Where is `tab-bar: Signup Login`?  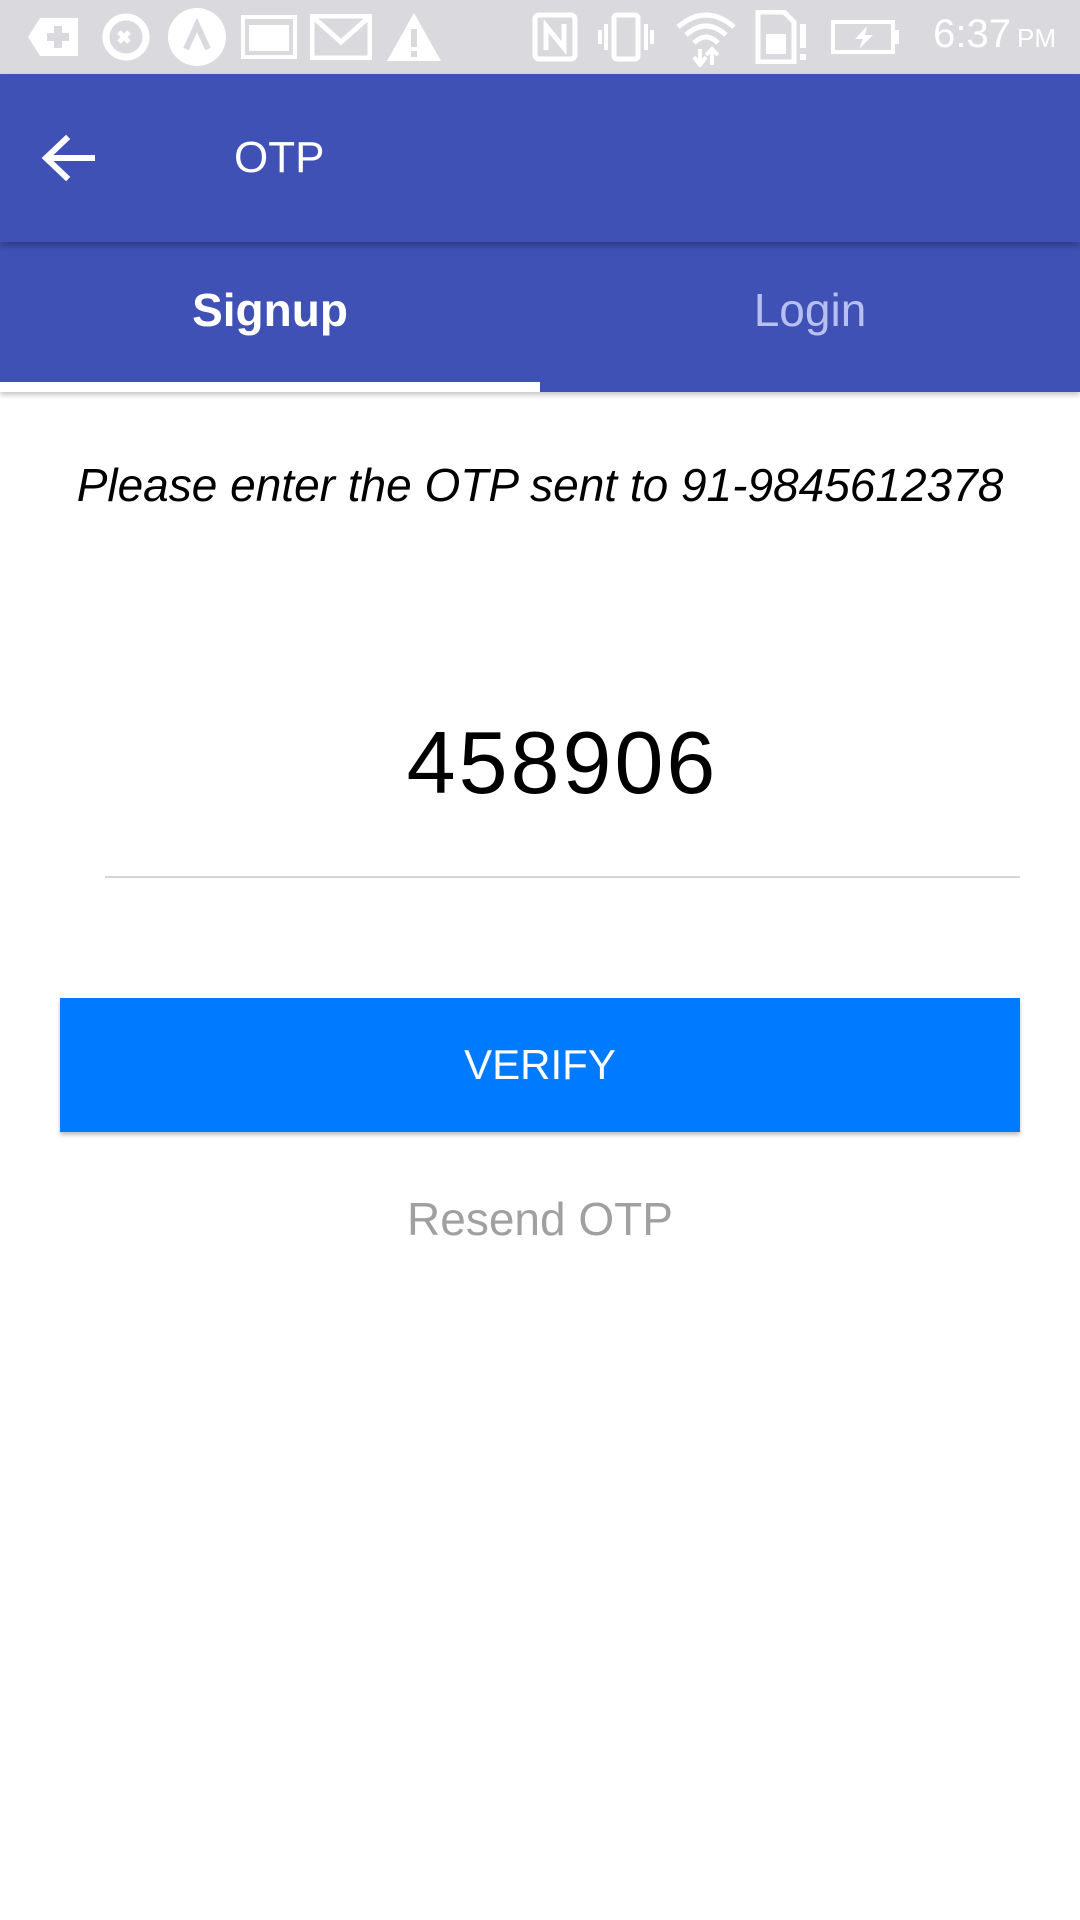 tab-bar: Signup Login is located at coordinates (540, 317).